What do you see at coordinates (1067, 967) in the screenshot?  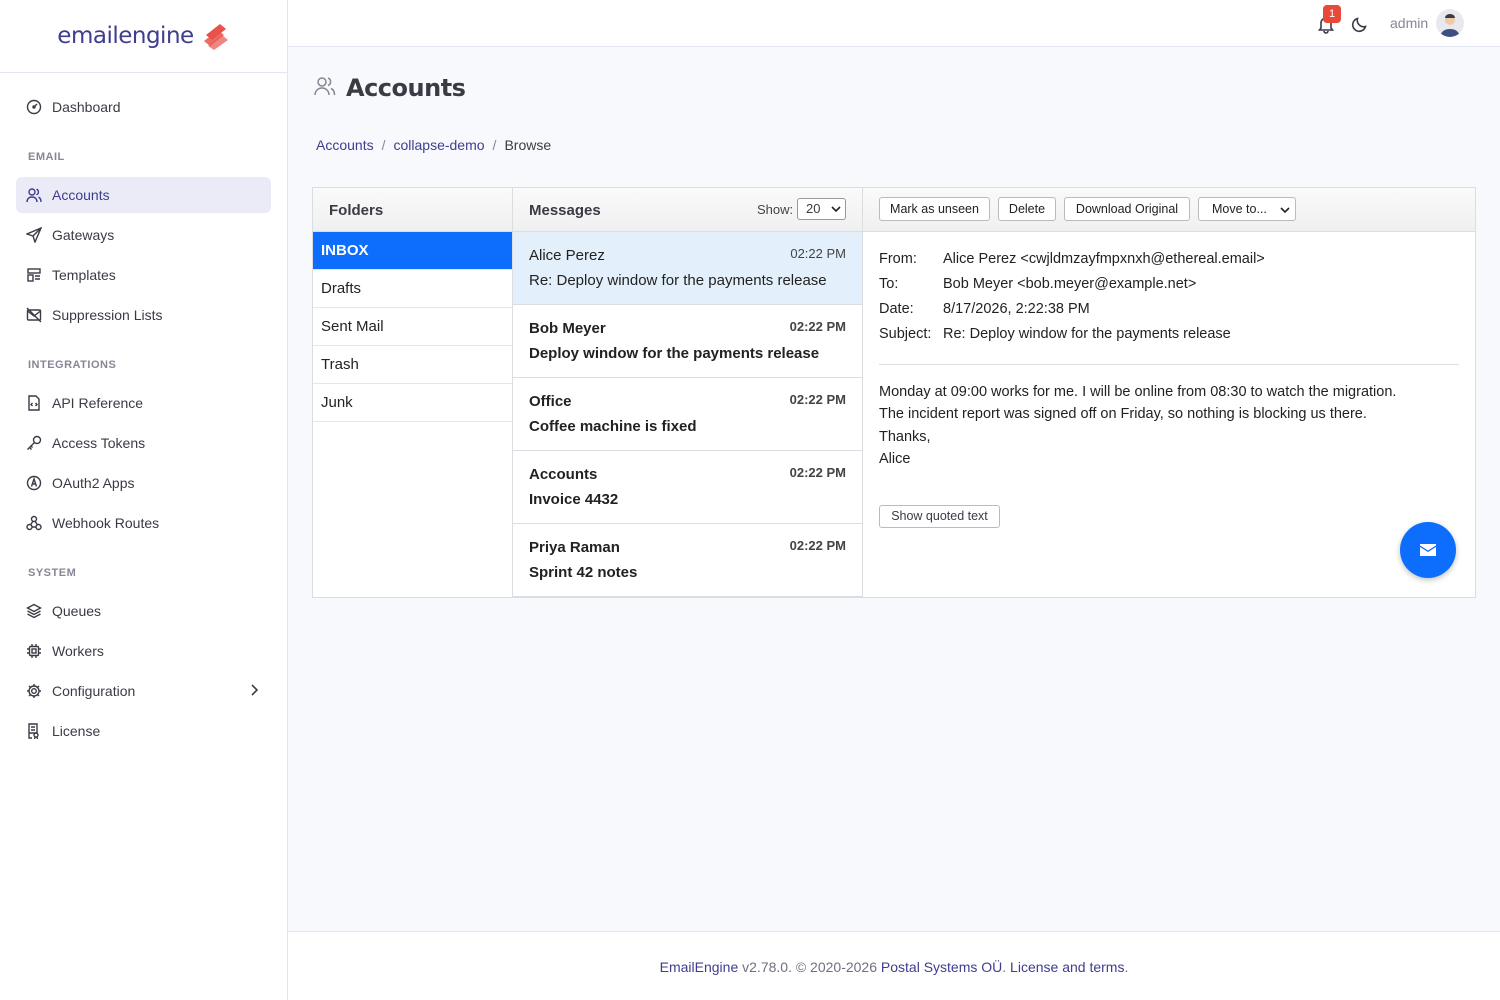 I see `footer-license-link: License and terms` at bounding box center [1067, 967].